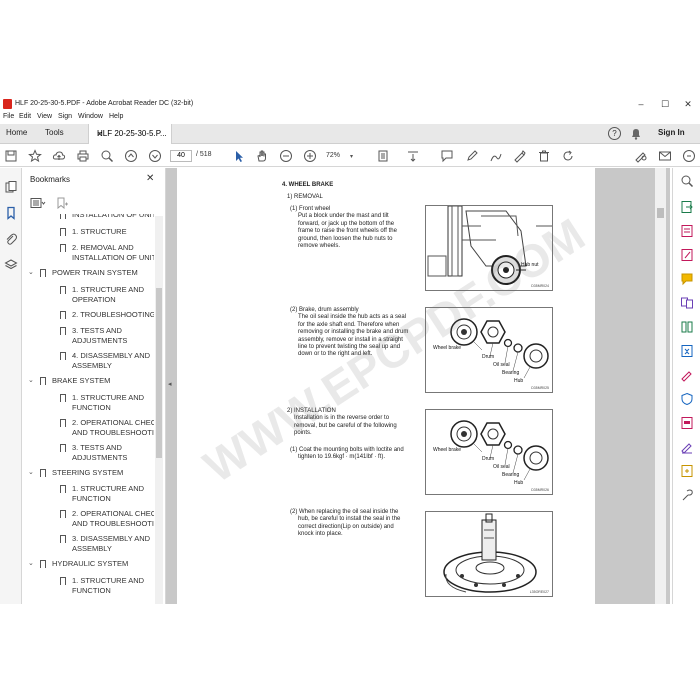 The image size is (700, 700). What do you see at coordinates (181, 156) in the screenshot?
I see `page-number-input: 40` at bounding box center [181, 156].